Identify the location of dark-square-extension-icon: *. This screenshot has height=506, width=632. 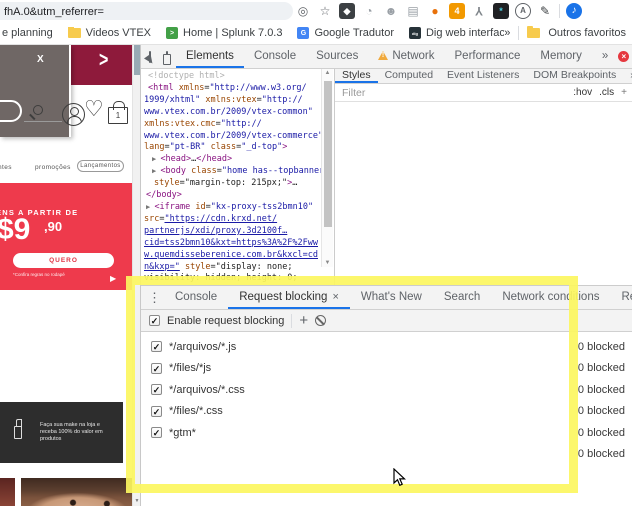
(501, 11).